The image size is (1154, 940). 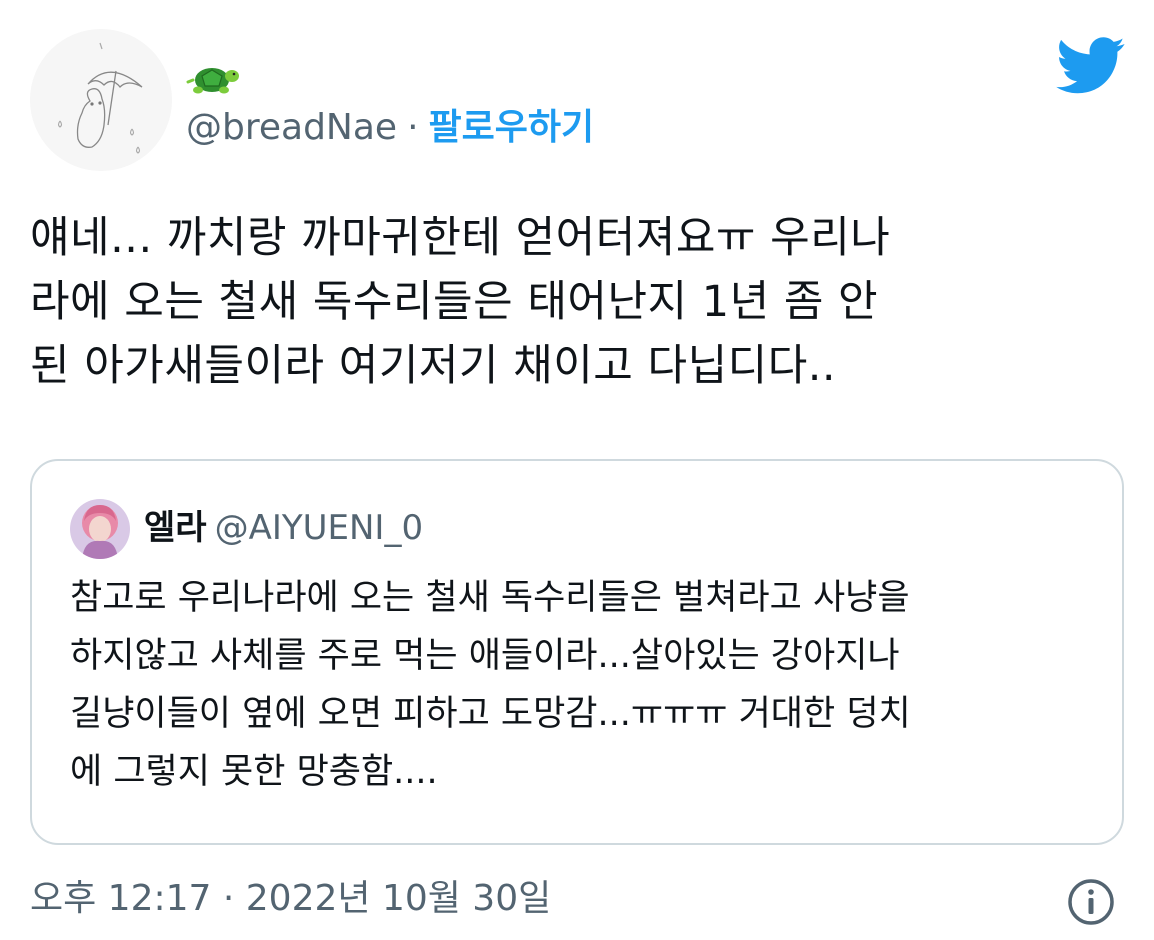 What do you see at coordinates (175, 528) in the screenshot?
I see `quoted-author-name: 엘라` at bounding box center [175, 528].